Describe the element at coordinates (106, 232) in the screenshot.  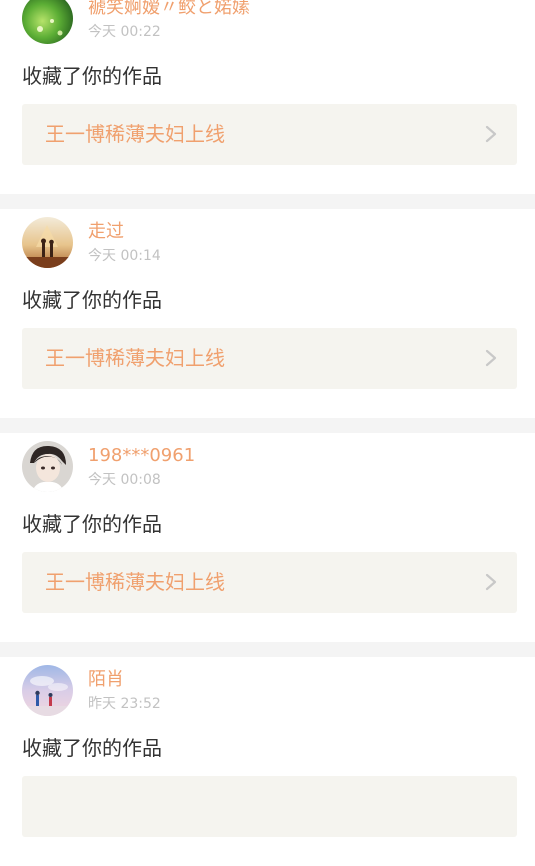
I see `username: 走过` at that location.